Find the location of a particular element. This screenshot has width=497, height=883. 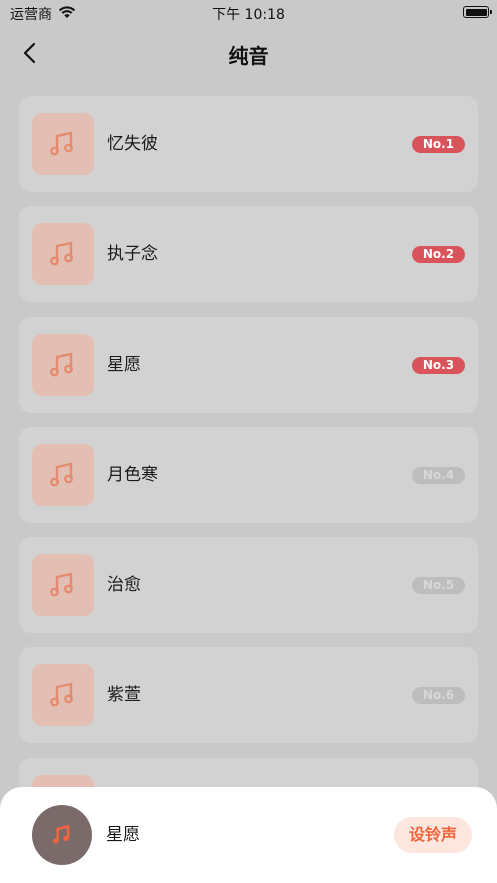

song-name: 星愿 is located at coordinates (124, 364).